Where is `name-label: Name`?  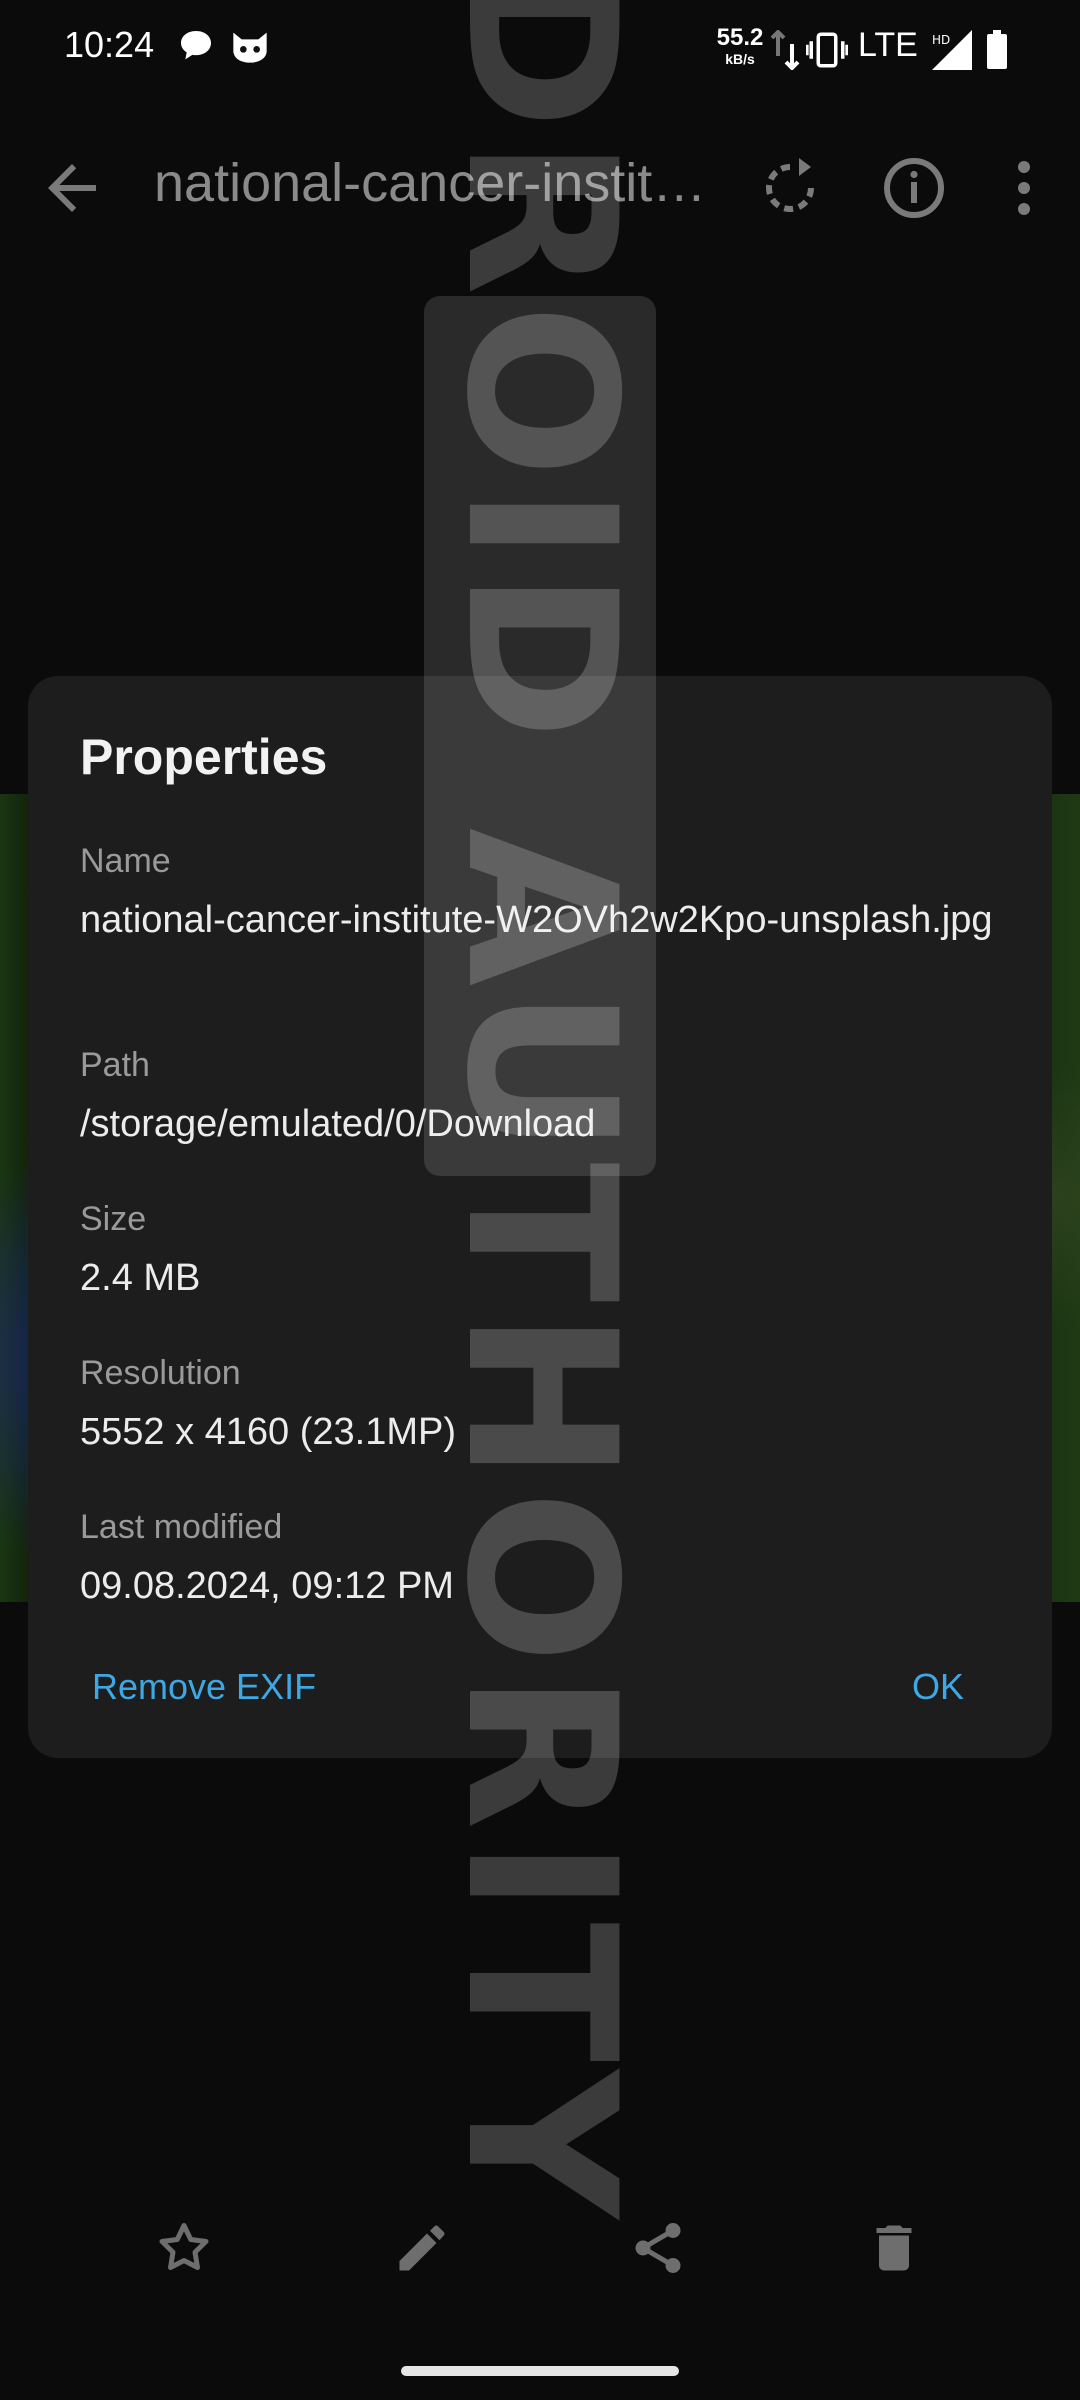
name-label: Name is located at coordinates (125, 861).